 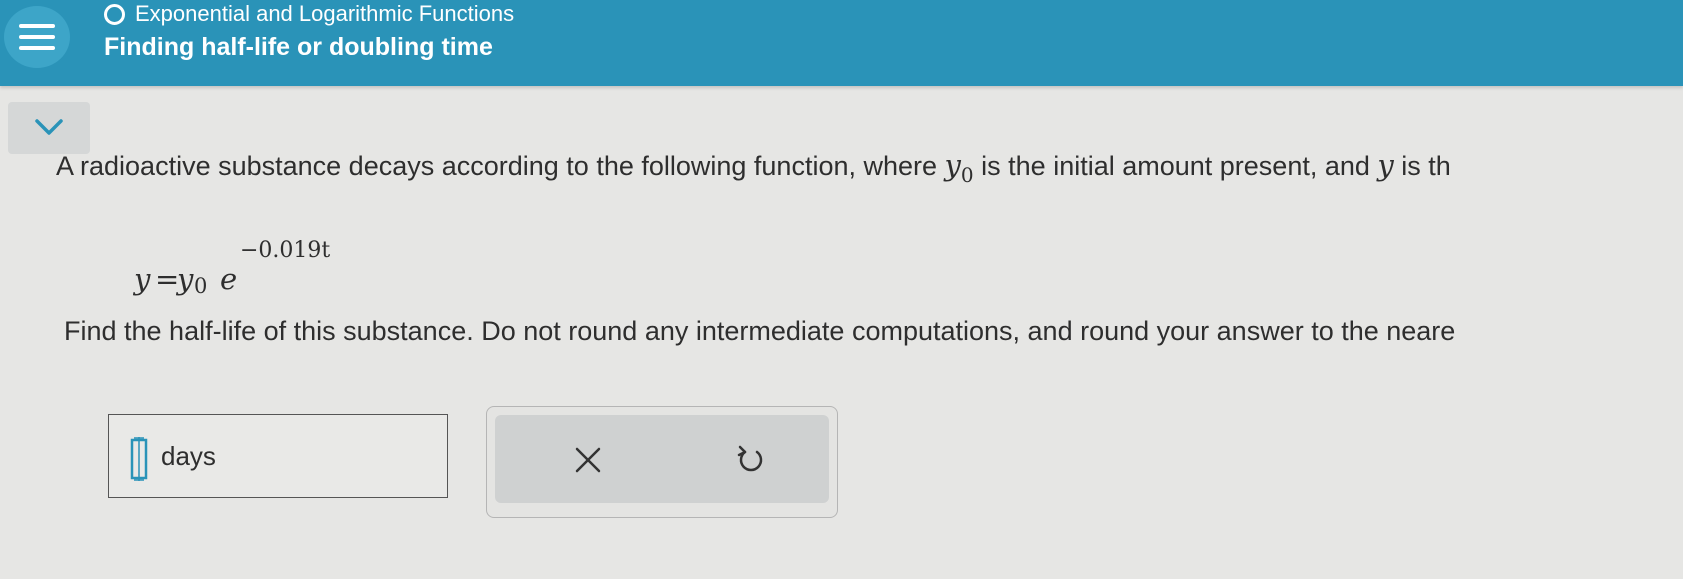 I want to click on answer-input: days, so click(x=278, y=456).